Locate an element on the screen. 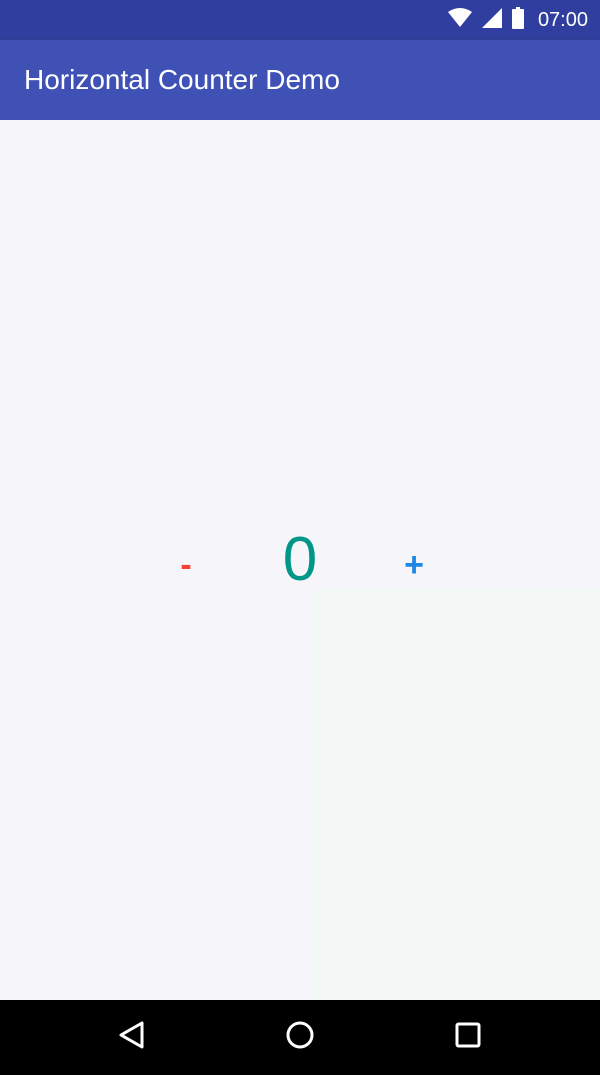  counter-value: 0 is located at coordinates (300, 559).